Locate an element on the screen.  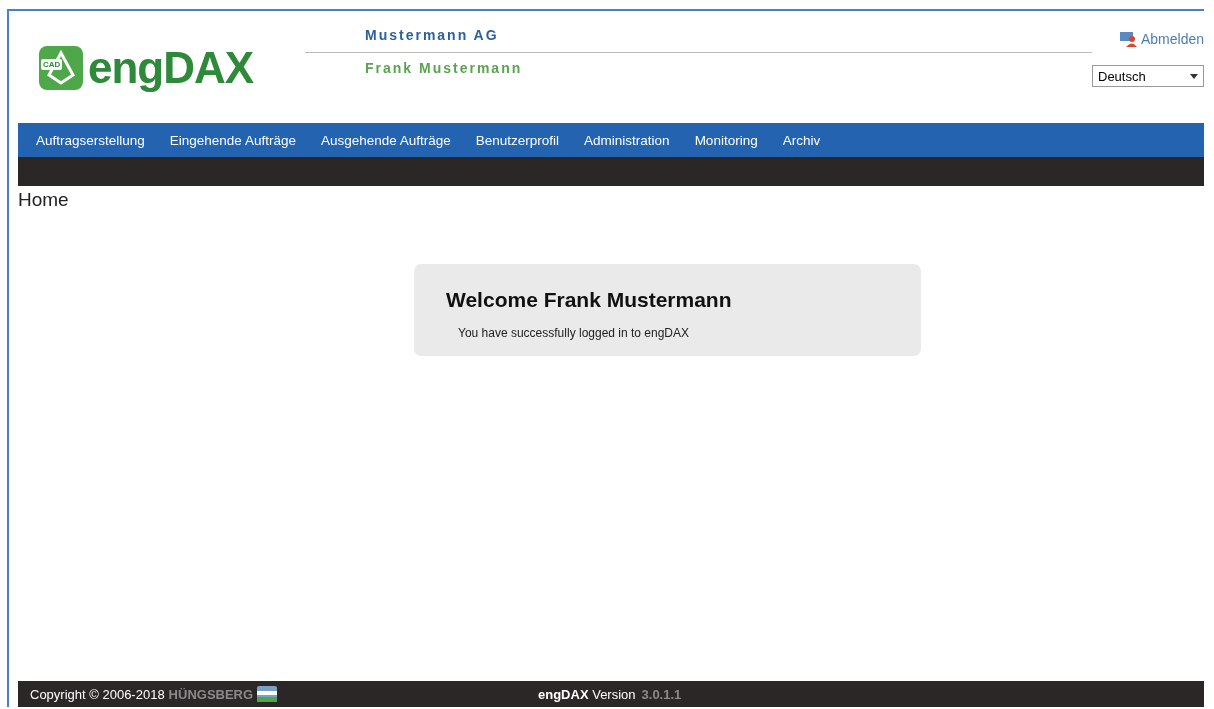
nav-item: Auftragserstellung is located at coordinates (90, 140).